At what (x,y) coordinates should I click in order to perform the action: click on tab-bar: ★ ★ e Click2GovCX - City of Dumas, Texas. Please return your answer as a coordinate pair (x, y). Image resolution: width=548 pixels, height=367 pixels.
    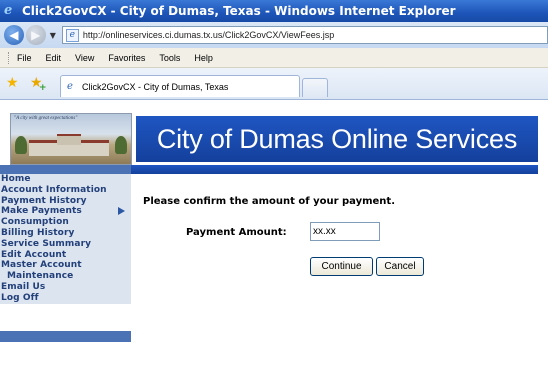
    Looking at the image, I should click on (274, 84).